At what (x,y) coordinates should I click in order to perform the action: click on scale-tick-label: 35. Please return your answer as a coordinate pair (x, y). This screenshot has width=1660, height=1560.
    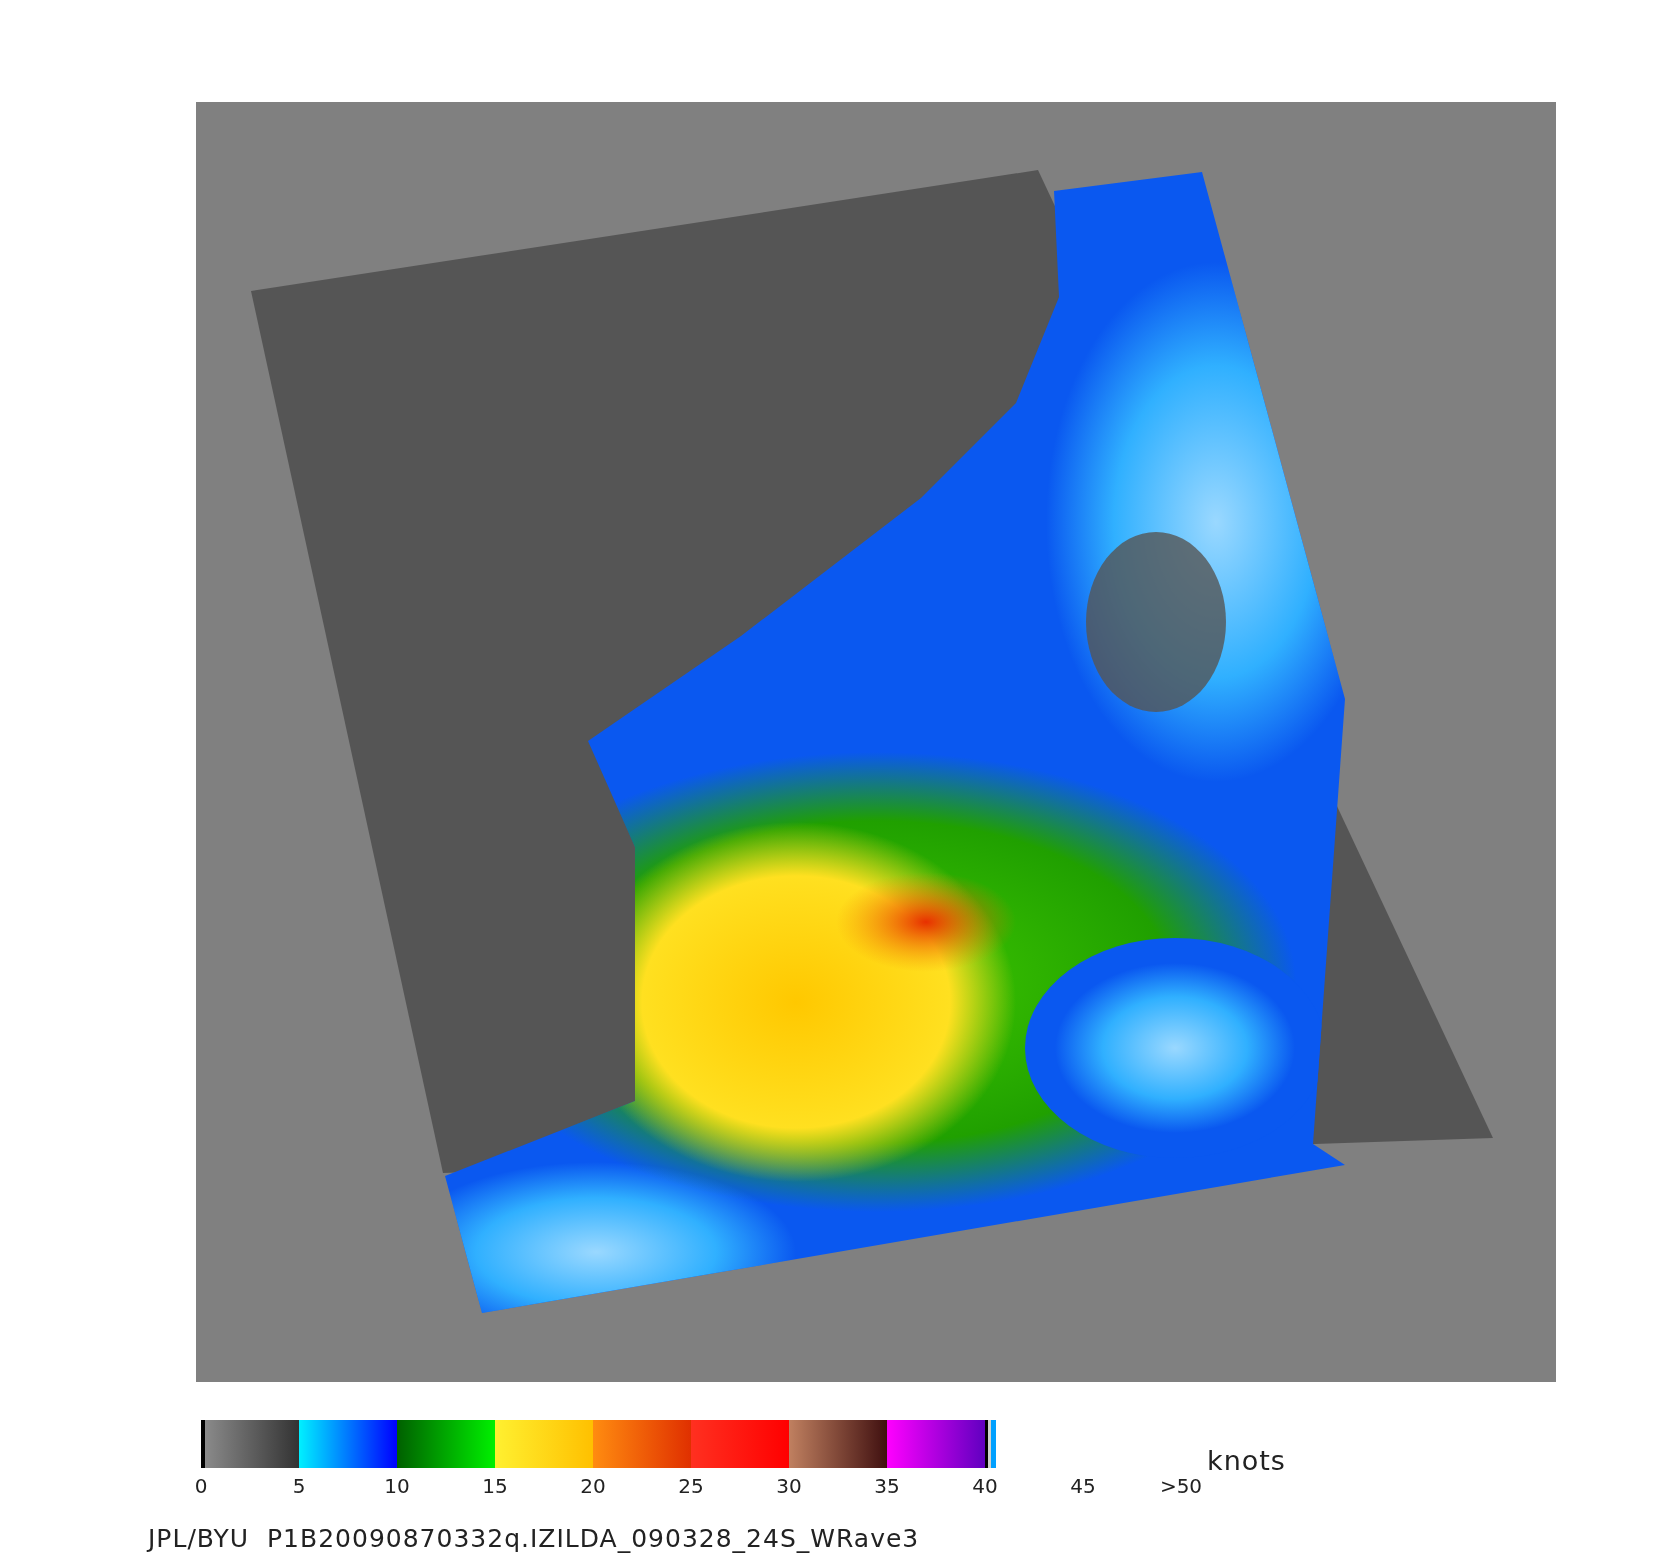
    Looking at the image, I should click on (887, 1486).